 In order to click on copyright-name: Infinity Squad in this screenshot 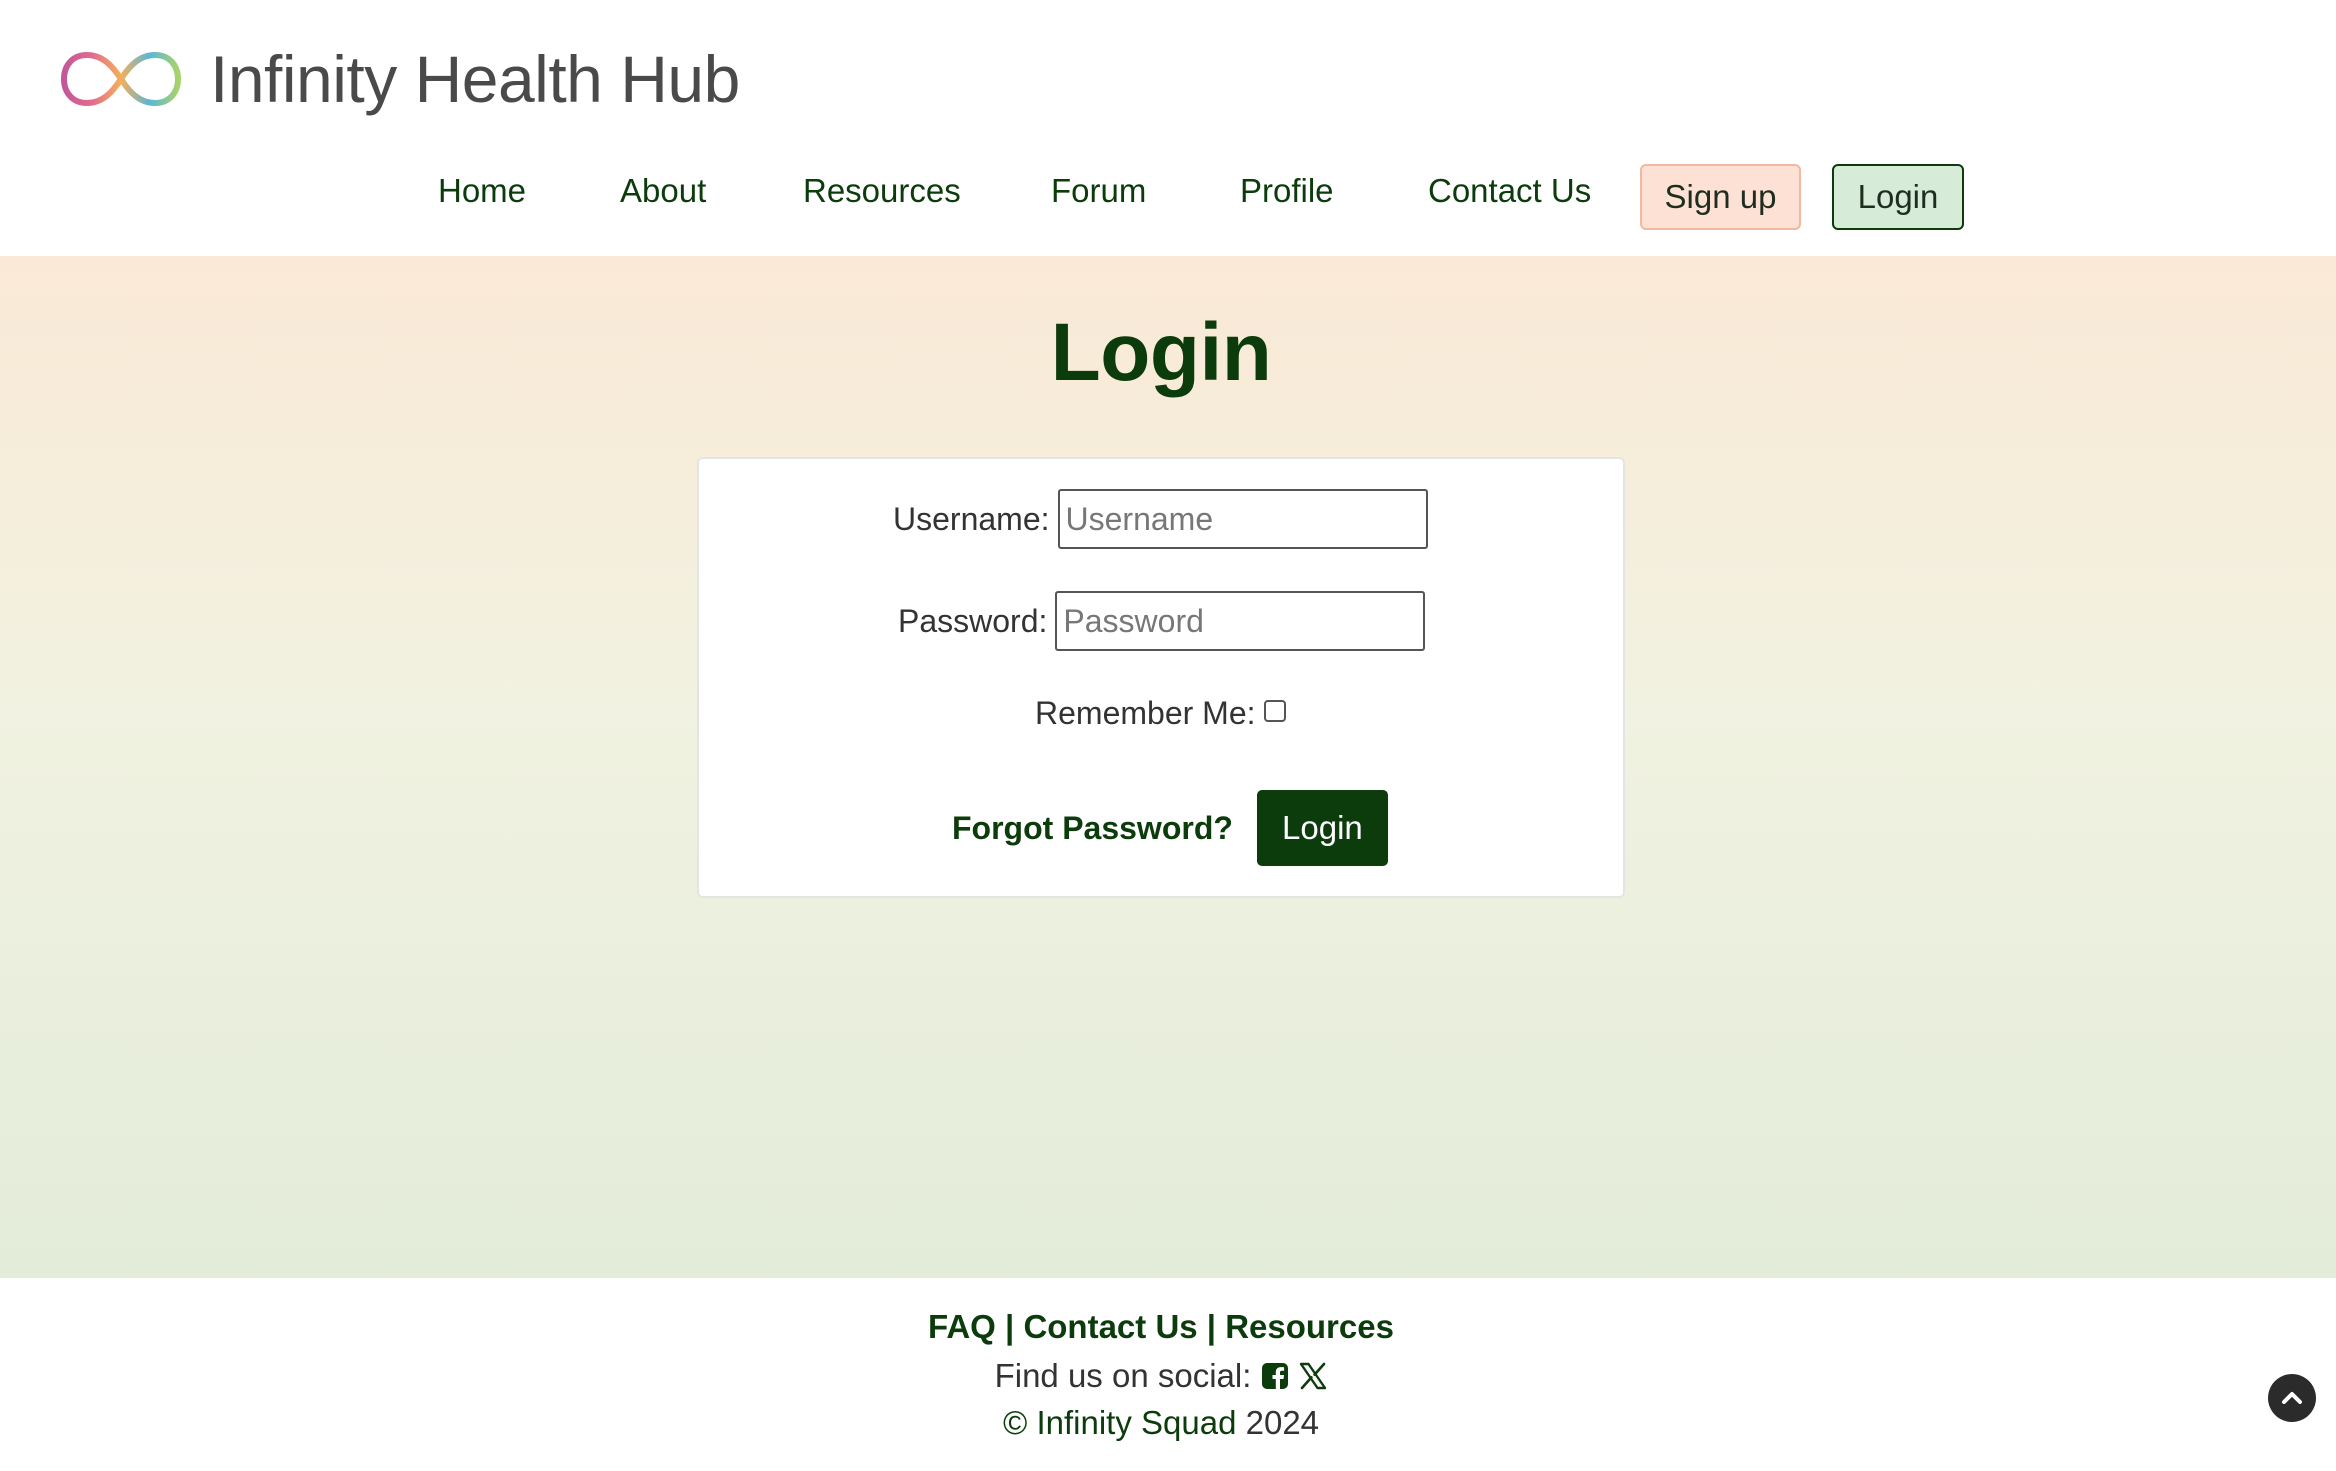, I will do `click(1136, 1422)`.